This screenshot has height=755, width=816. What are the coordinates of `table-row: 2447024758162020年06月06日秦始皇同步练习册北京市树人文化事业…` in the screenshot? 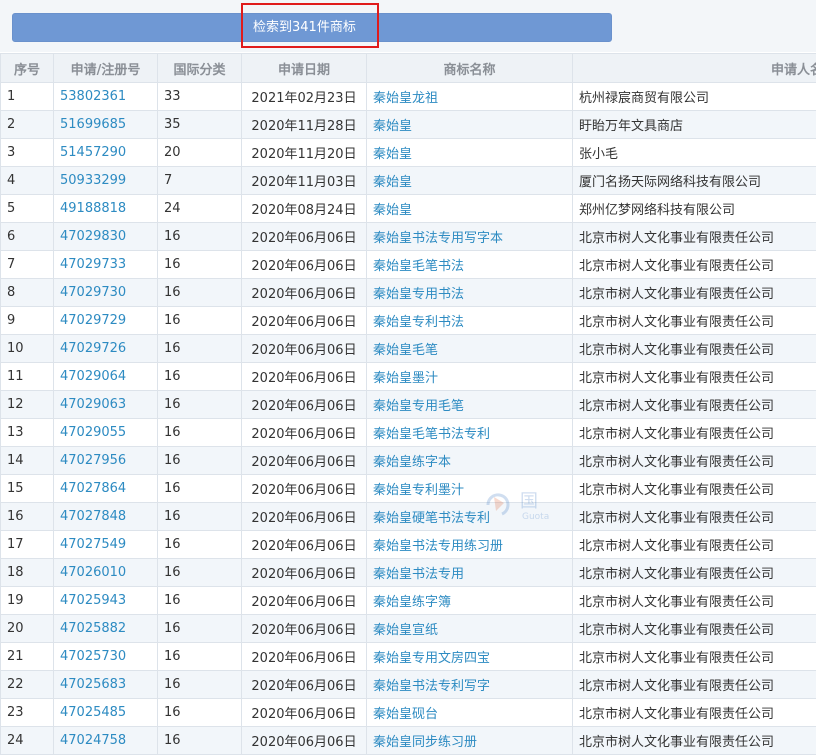 It's located at (408, 741).